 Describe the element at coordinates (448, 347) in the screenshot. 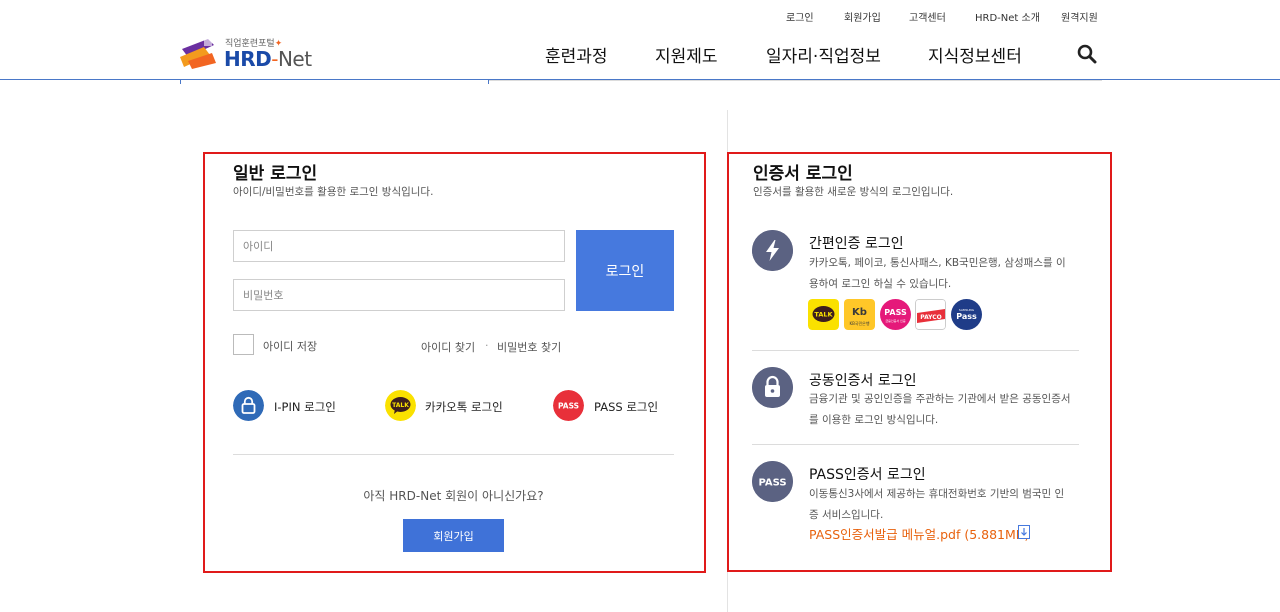

I see `find-id-link: 아이디 찾기` at that location.